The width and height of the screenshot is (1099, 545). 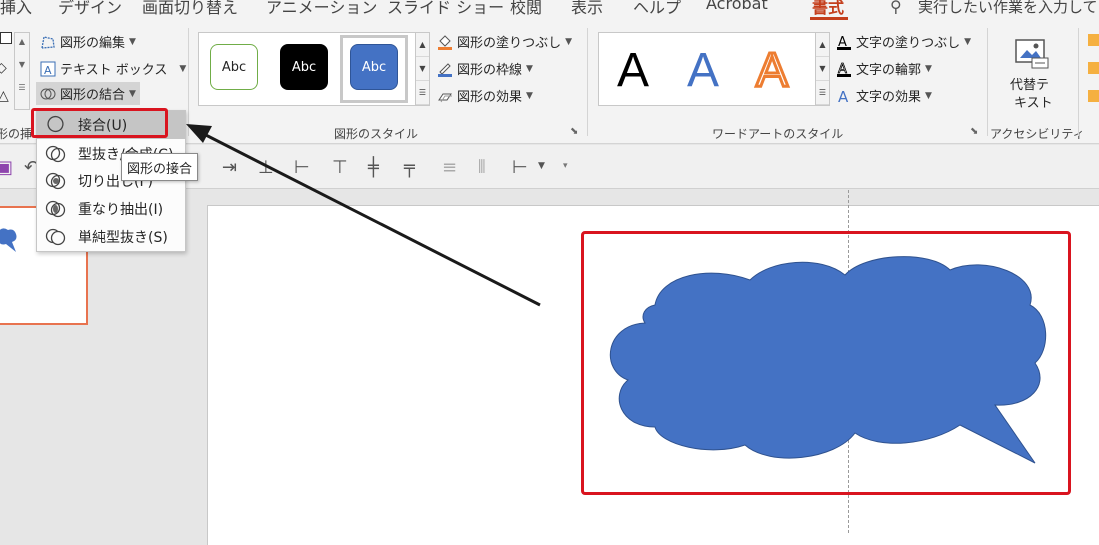 What do you see at coordinates (490, 70) in the screenshot?
I see `shape-outline-label: 図形の枠線` at bounding box center [490, 70].